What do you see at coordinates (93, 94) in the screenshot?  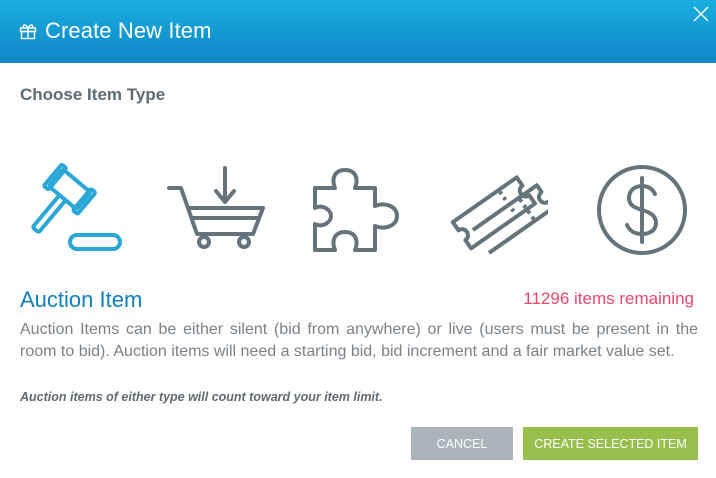 I see `choose-type-label: Choose Item Type` at bounding box center [93, 94].